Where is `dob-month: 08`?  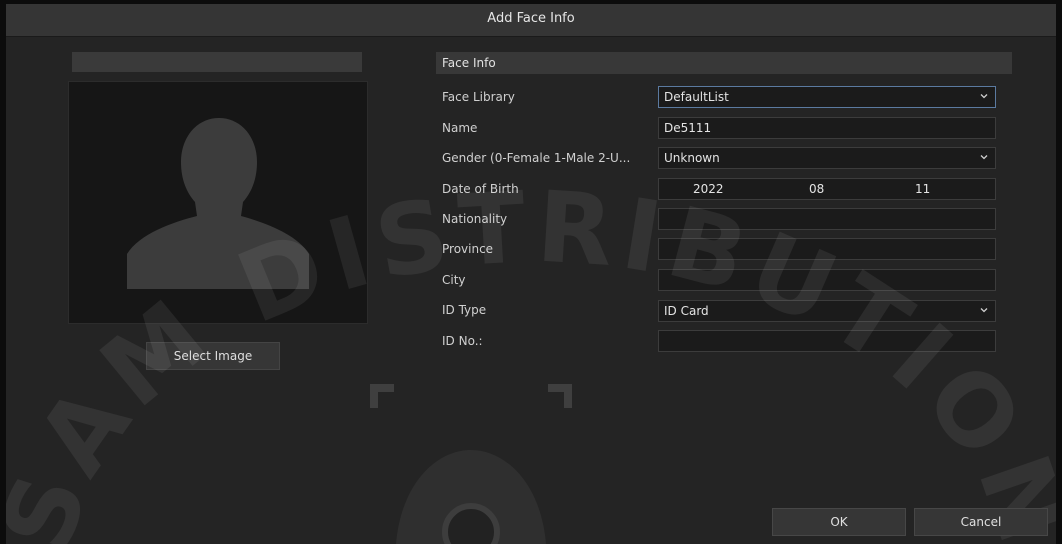 dob-month: 08 is located at coordinates (816, 189).